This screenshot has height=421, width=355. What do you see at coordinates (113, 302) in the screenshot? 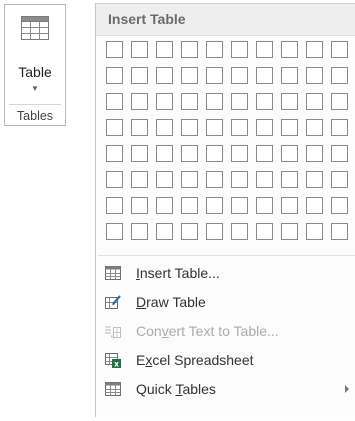
I see `draw-table-icon` at bounding box center [113, 302].